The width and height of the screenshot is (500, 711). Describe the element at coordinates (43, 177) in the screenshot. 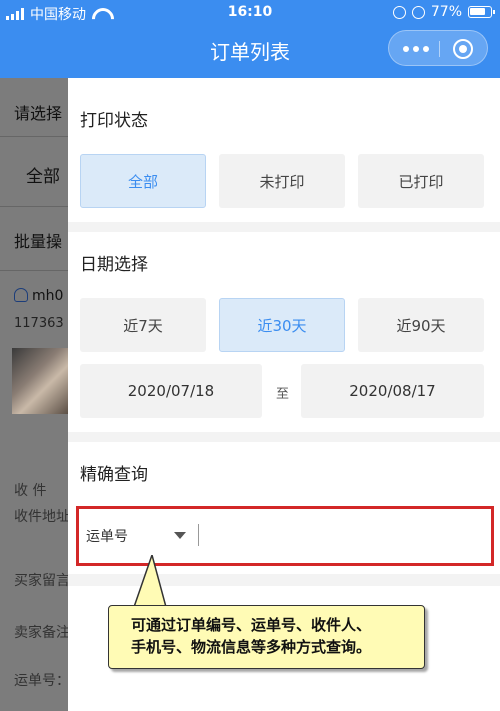

I see `bg-tab-all: 全部` at that location.